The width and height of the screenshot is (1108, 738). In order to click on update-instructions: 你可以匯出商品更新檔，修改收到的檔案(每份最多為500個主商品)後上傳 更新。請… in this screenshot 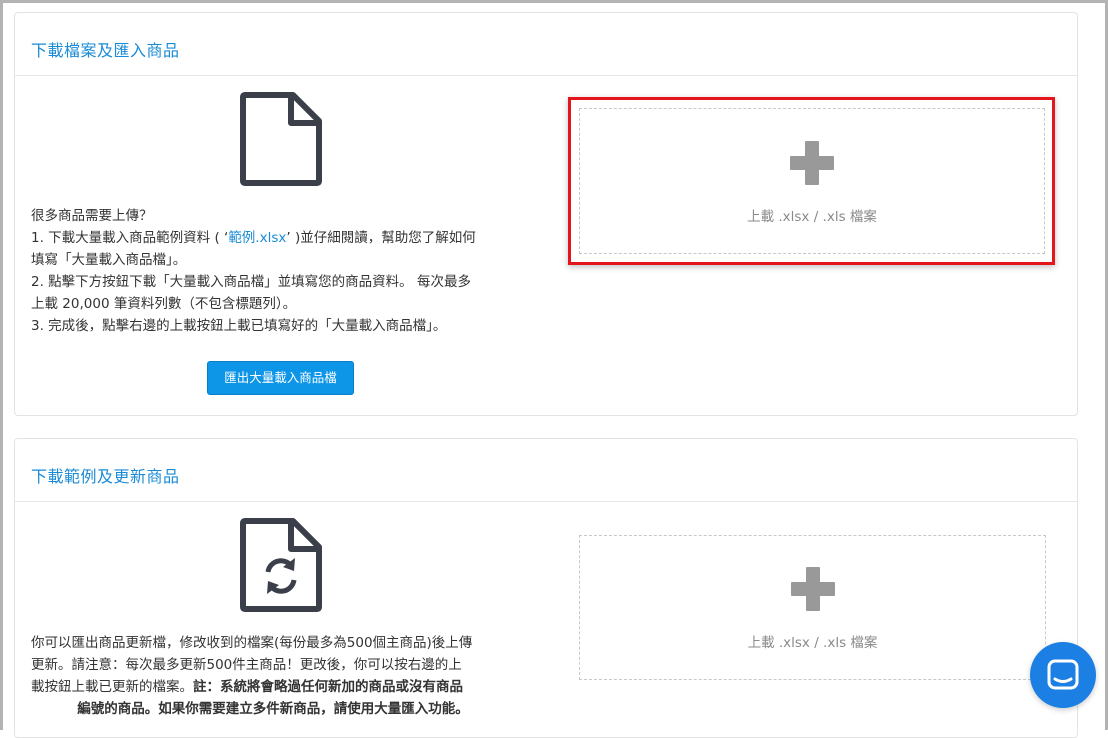, I will do `click(286, 676)`.